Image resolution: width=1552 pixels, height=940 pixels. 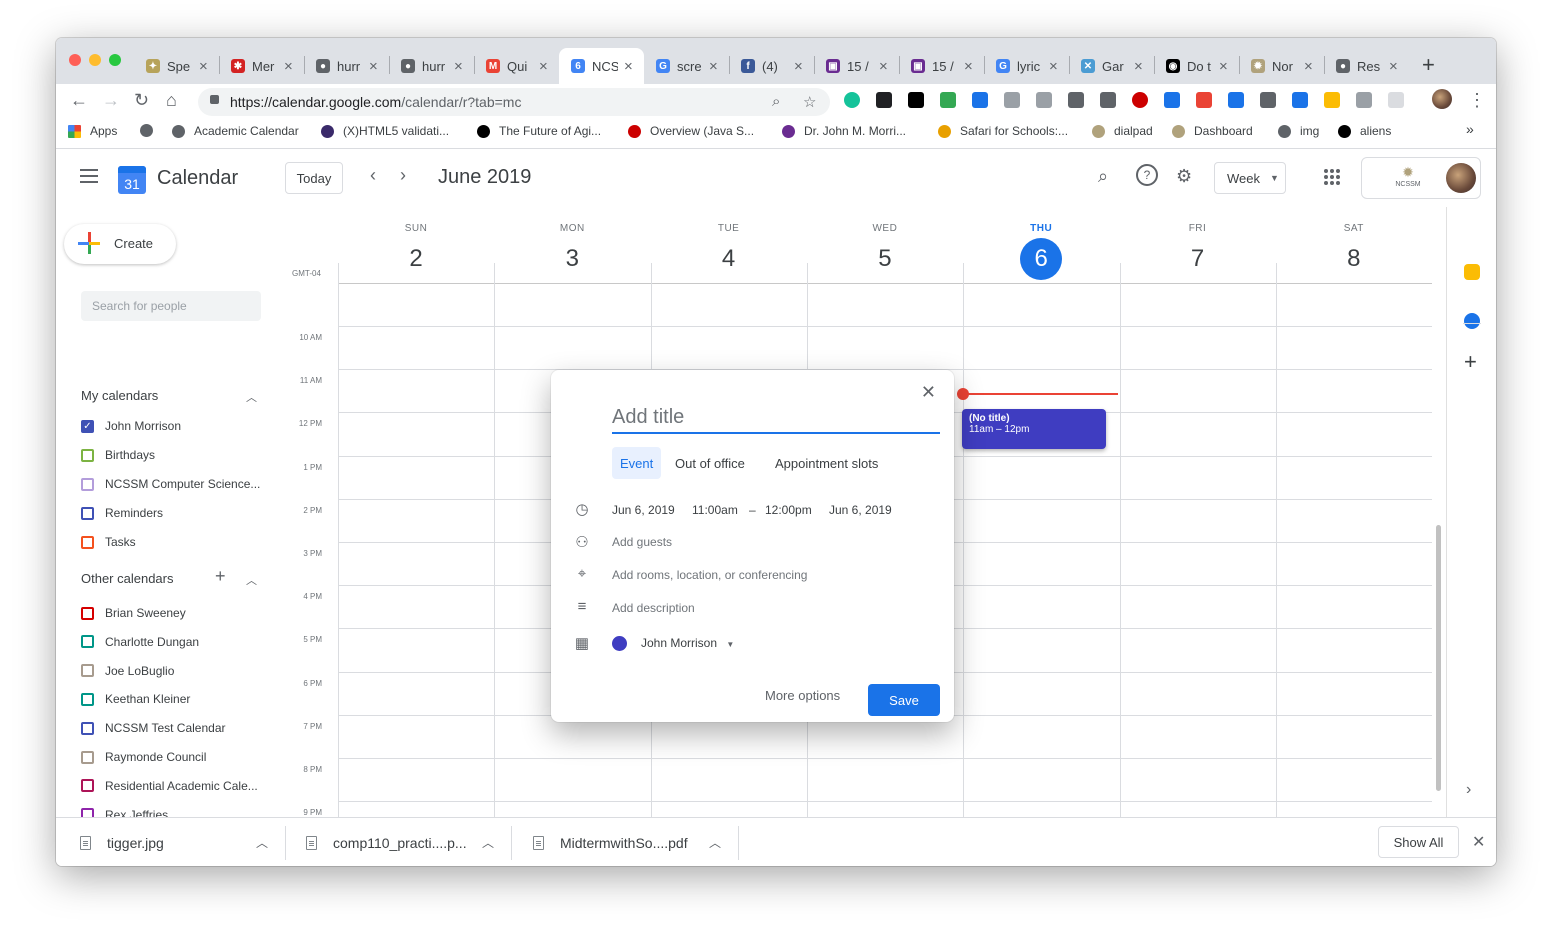 What do you see at coordinates (1111, 66) in the screenshot?
I see `browser-tab: ✕ Gar ×` at bounding box center [1111, 66].